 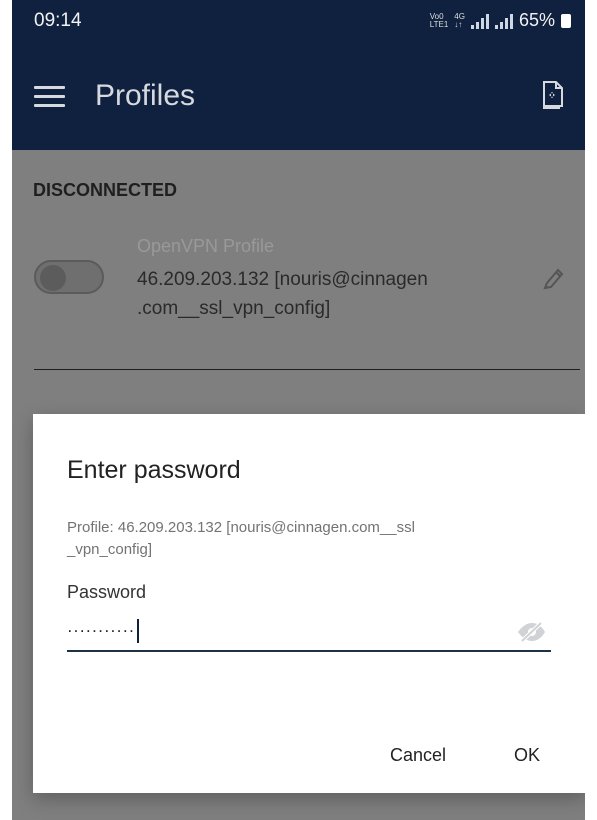 I want to click on visibility-off-icon, so click(x=531, y=632).